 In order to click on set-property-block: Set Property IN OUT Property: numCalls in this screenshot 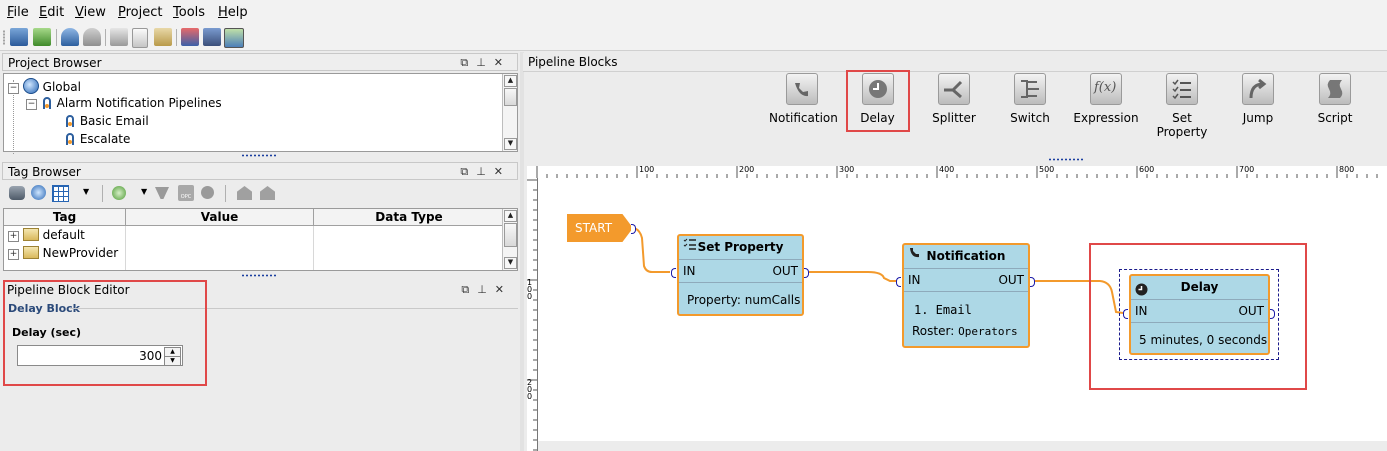, I will do `click(740, 275)`.